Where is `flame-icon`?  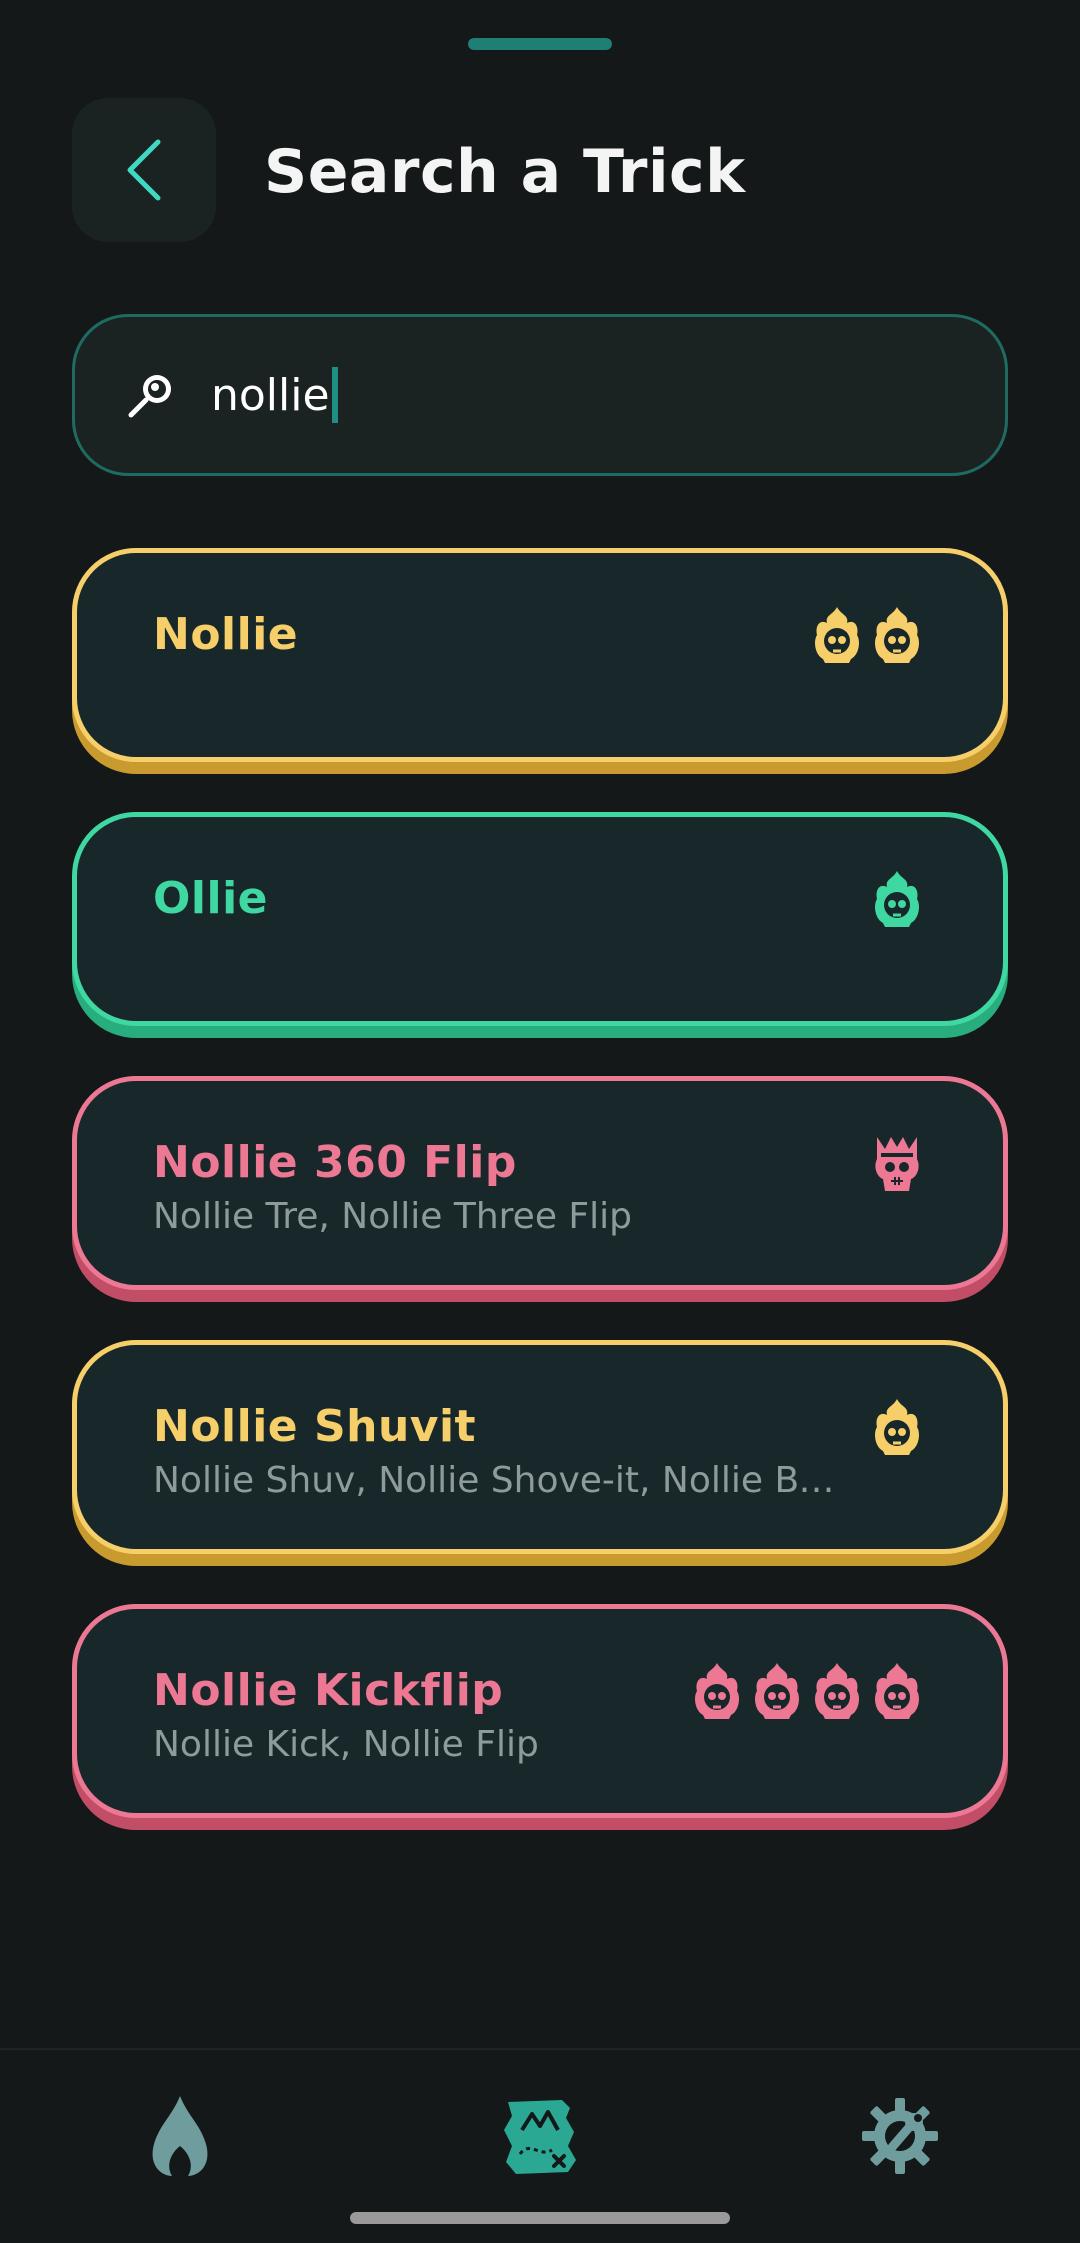 flame-icon is located at coordinates (180, 2136).